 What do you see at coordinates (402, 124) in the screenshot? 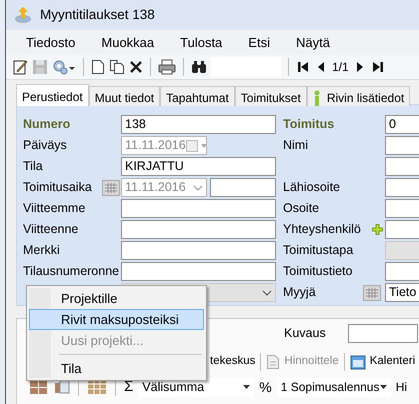
I see `input-field: 0` at bounding box center [402, 124].